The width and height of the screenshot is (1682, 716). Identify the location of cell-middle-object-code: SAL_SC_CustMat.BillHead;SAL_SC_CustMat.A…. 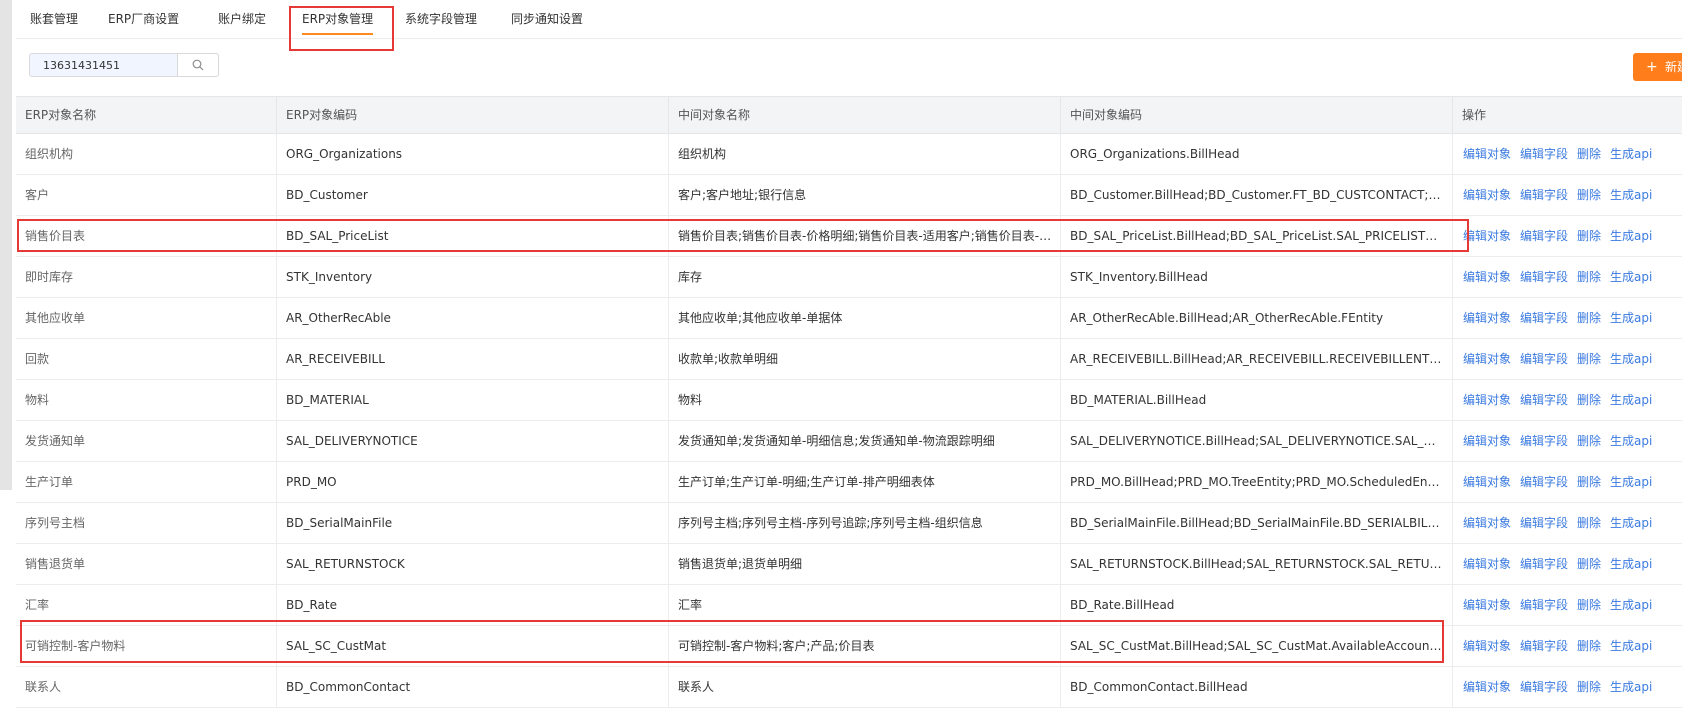
(1257, 646).